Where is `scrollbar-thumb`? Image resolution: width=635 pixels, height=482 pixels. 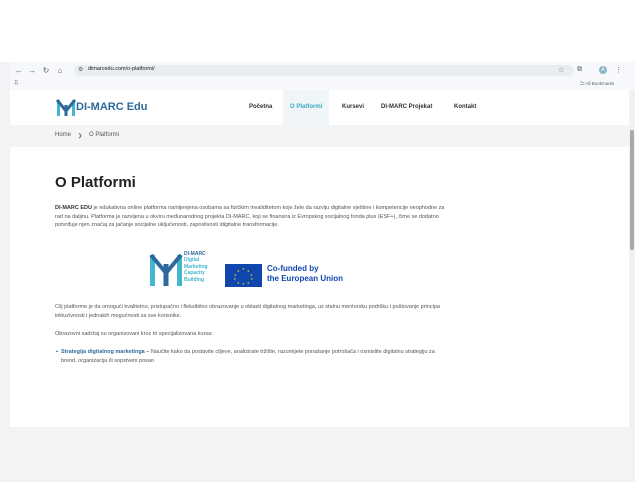 scrollbar-thumb is located at coordinates (632, 190).